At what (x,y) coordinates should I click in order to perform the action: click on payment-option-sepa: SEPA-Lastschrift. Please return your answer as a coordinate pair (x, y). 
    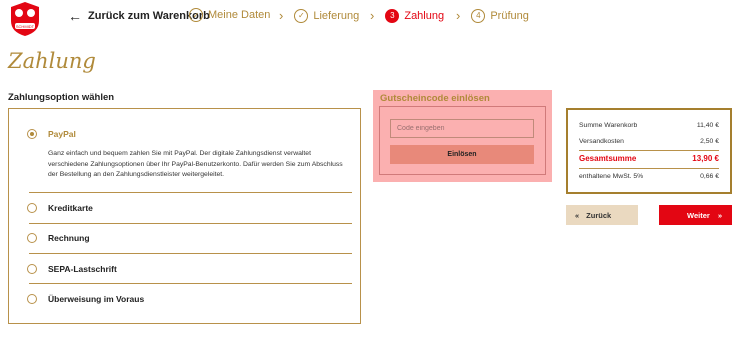
    Looking at the image, I should click on (184, 269).